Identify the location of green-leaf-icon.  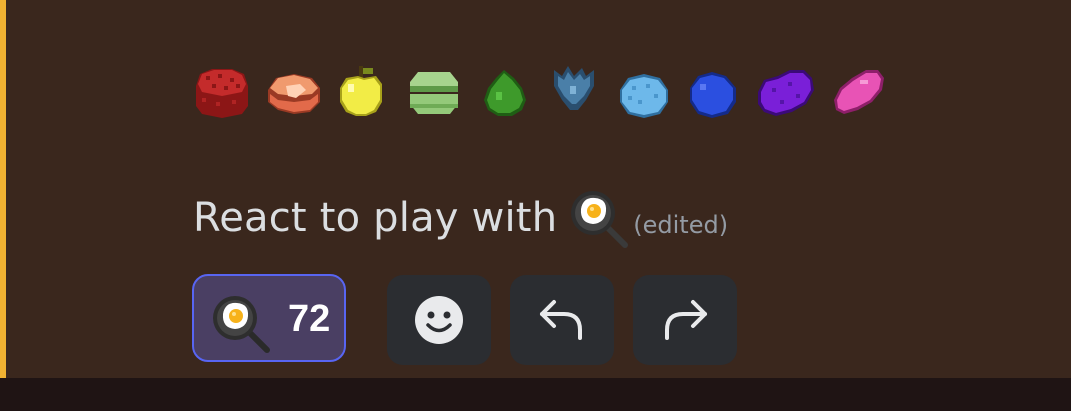
(505, 93).